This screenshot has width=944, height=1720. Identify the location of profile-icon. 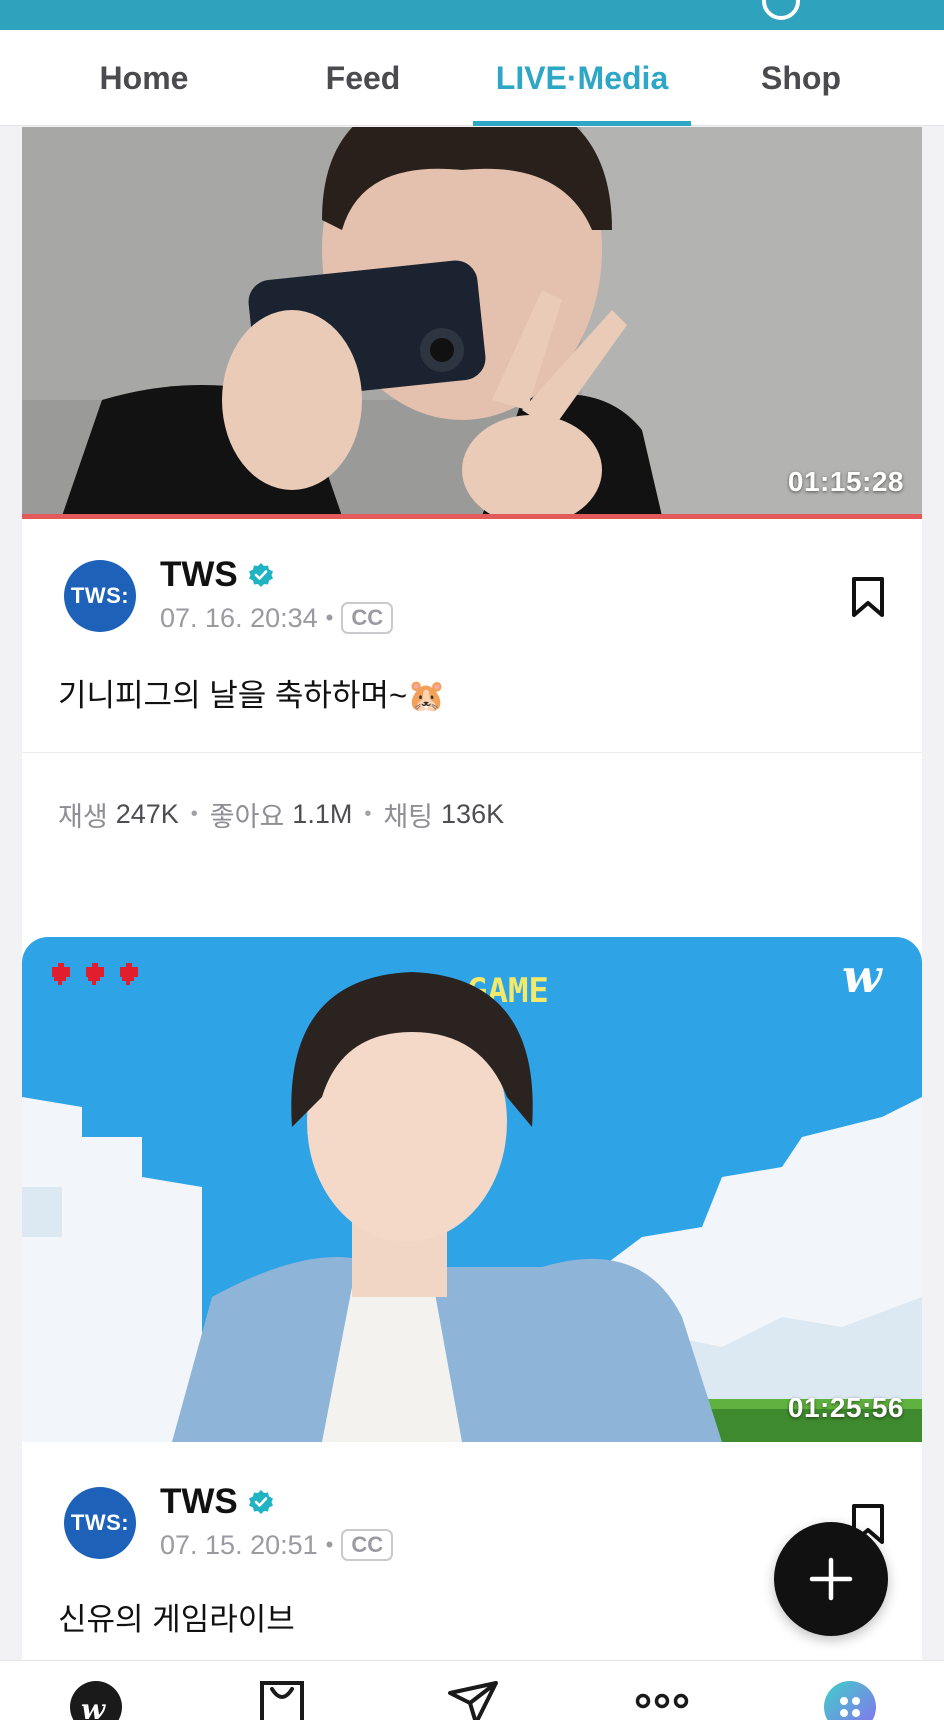
(781, 10).